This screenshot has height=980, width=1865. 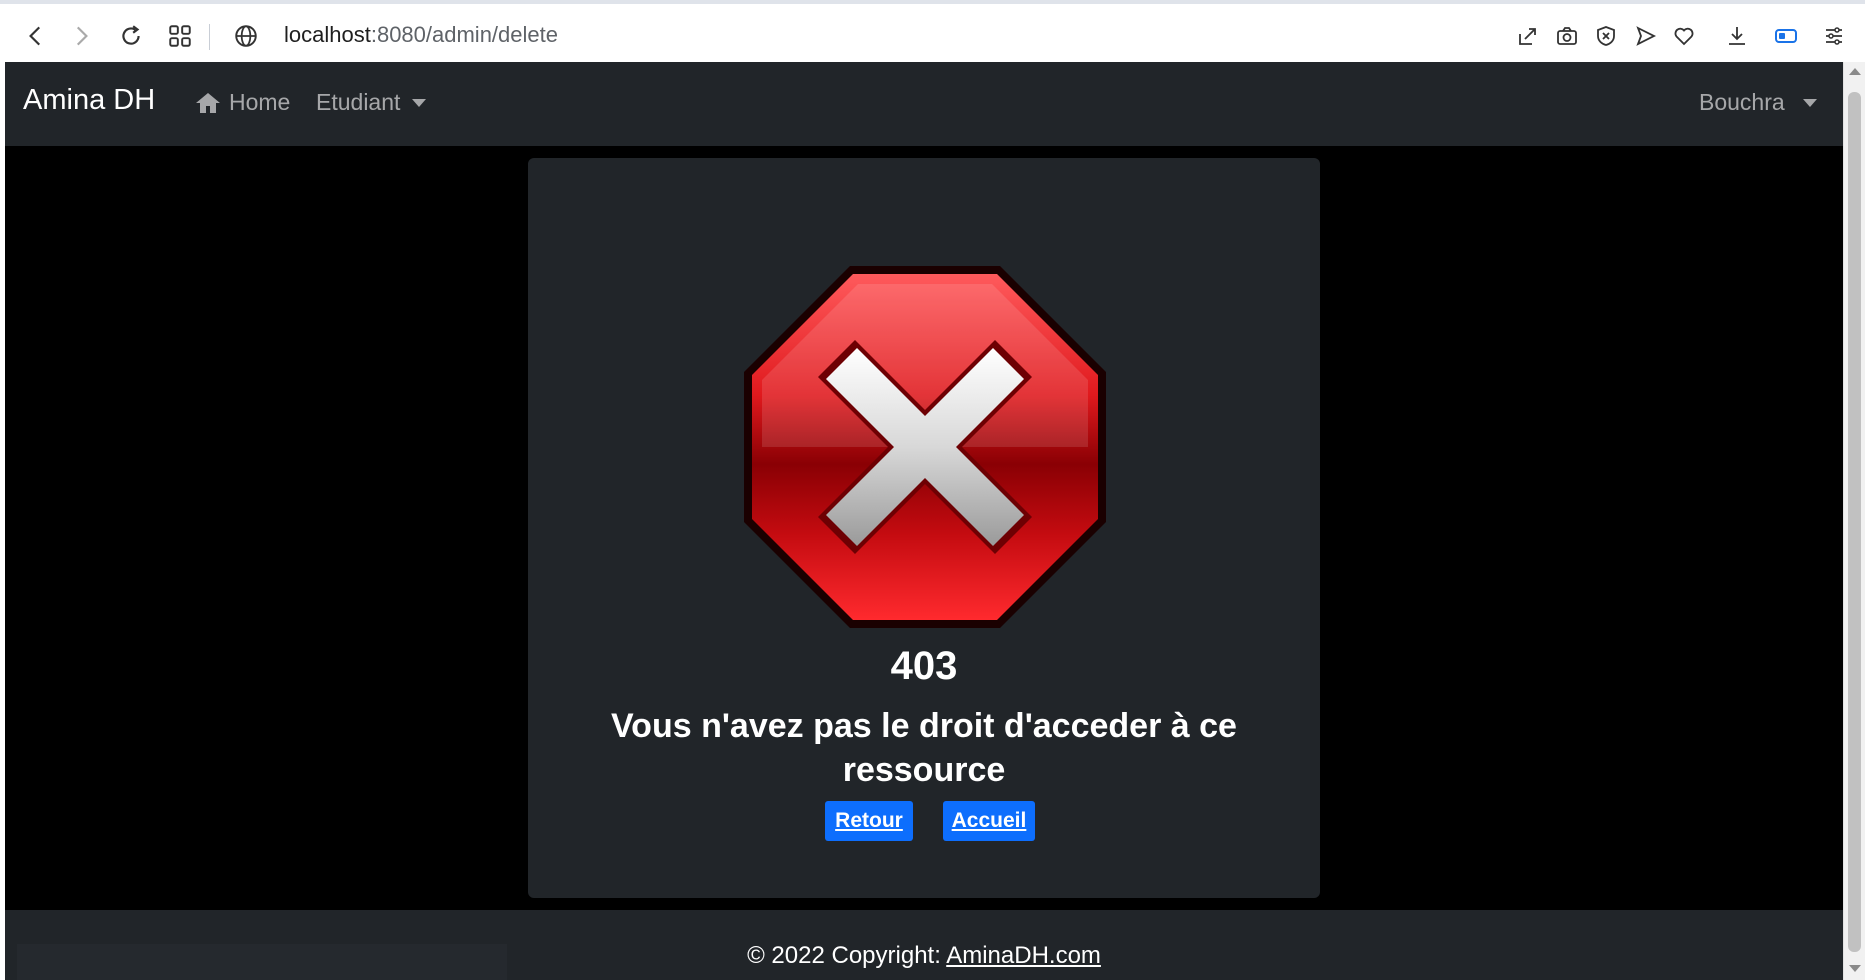 What do you see at coordinates (36, 36) in the screenshot?
I see `back-icon` at bounding box center [36, 36].